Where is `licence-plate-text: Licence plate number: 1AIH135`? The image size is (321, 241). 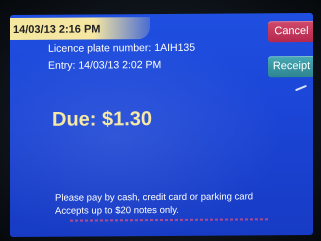
licence-plate-text: Licence plate number: 1AIH135 is located at coordinates (122, 48).